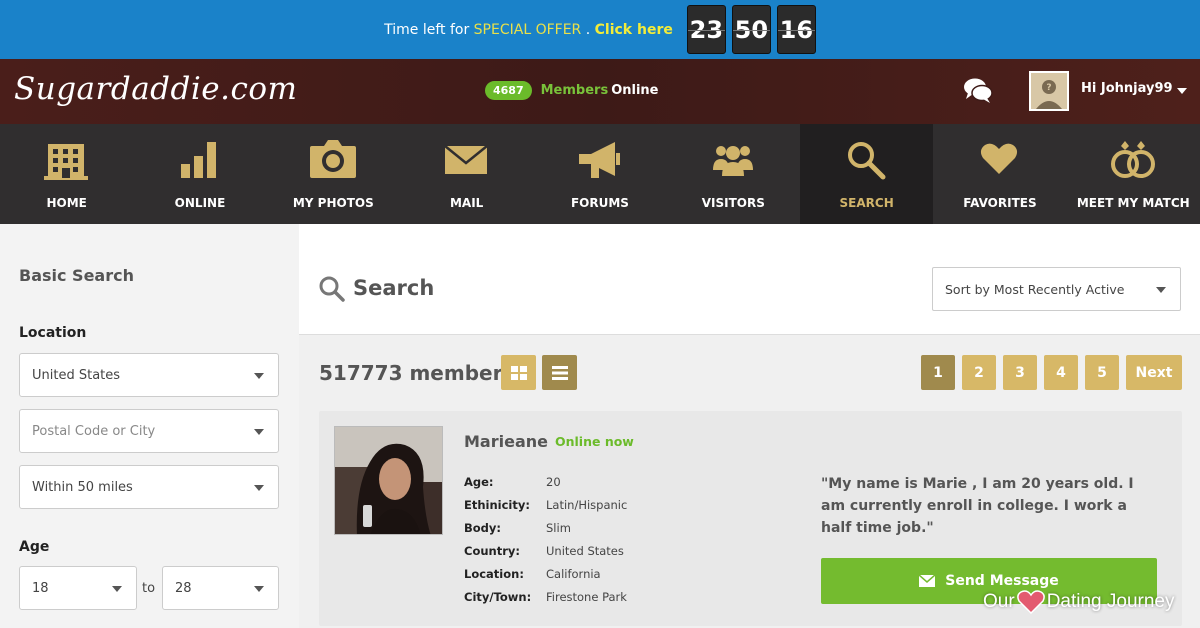 The width and height of the screenshot is (1200, 628). What do you see at coordinates (94, 431) in the screenshot?
I see `postal-placeholder: Postal Code or City` at bounding box center [94, 431].